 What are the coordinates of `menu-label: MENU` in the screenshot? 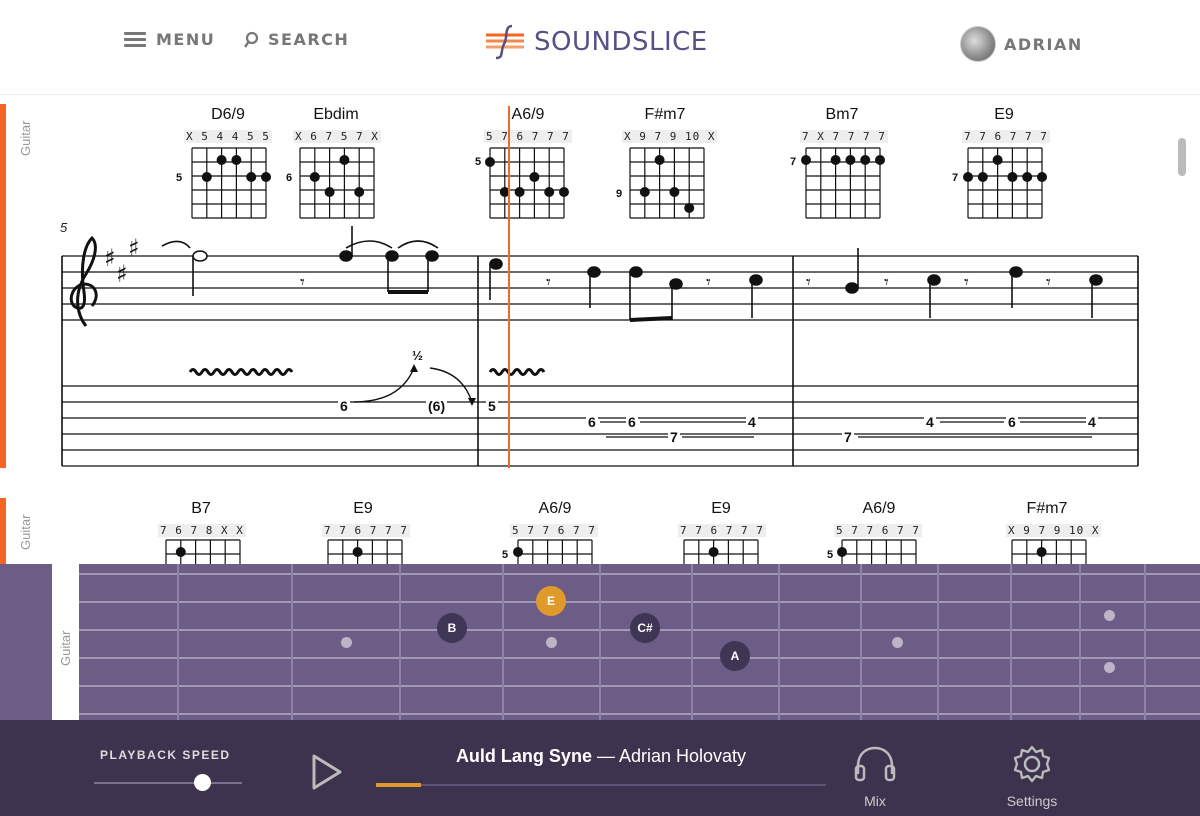 It's located at (186, 39).